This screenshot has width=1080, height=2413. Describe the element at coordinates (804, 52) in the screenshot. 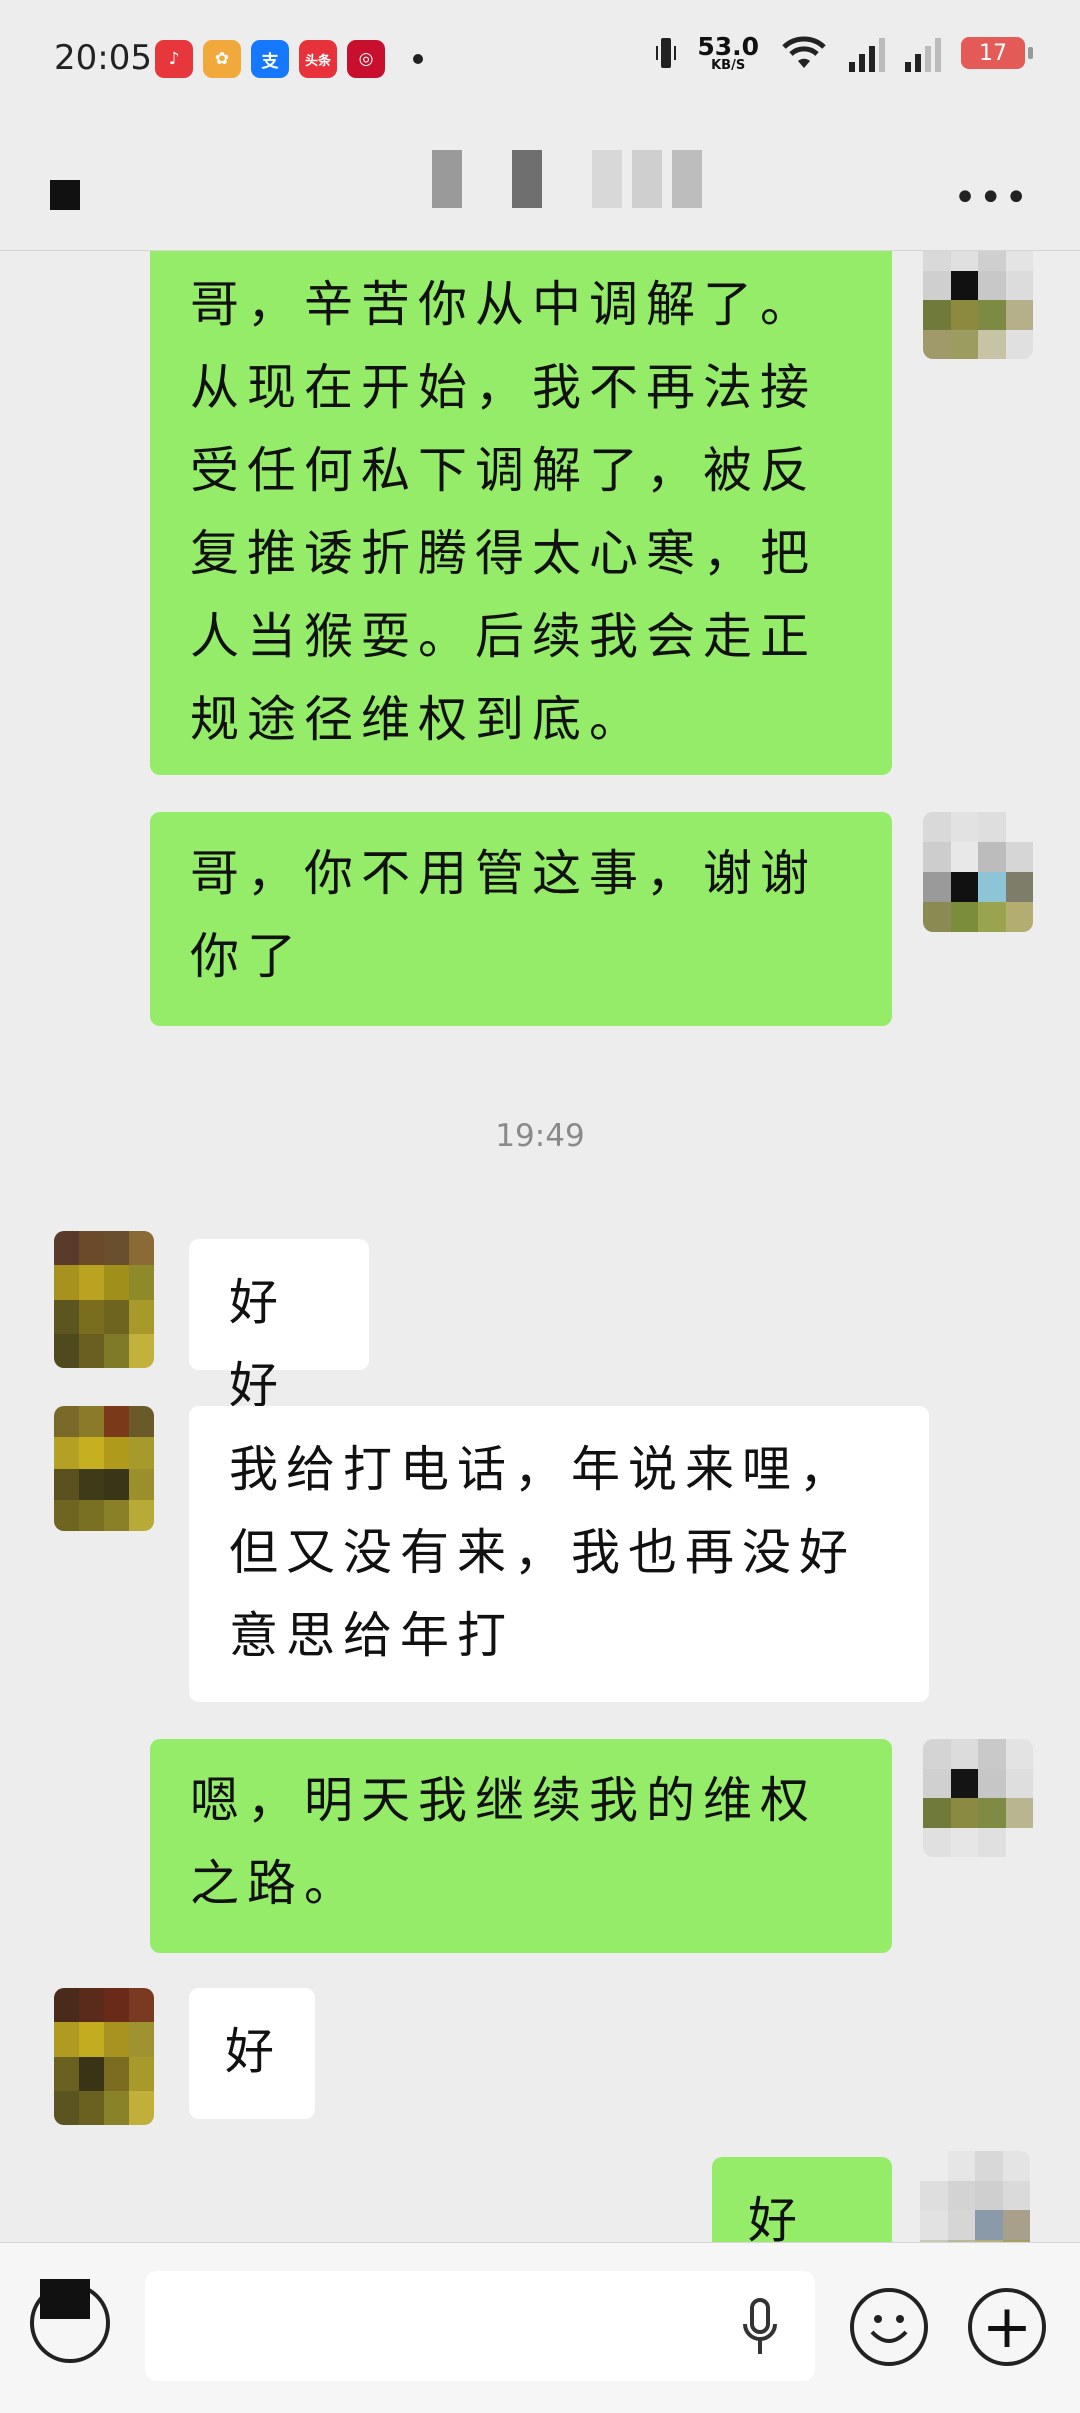

I see `wifi-icon` at that location.